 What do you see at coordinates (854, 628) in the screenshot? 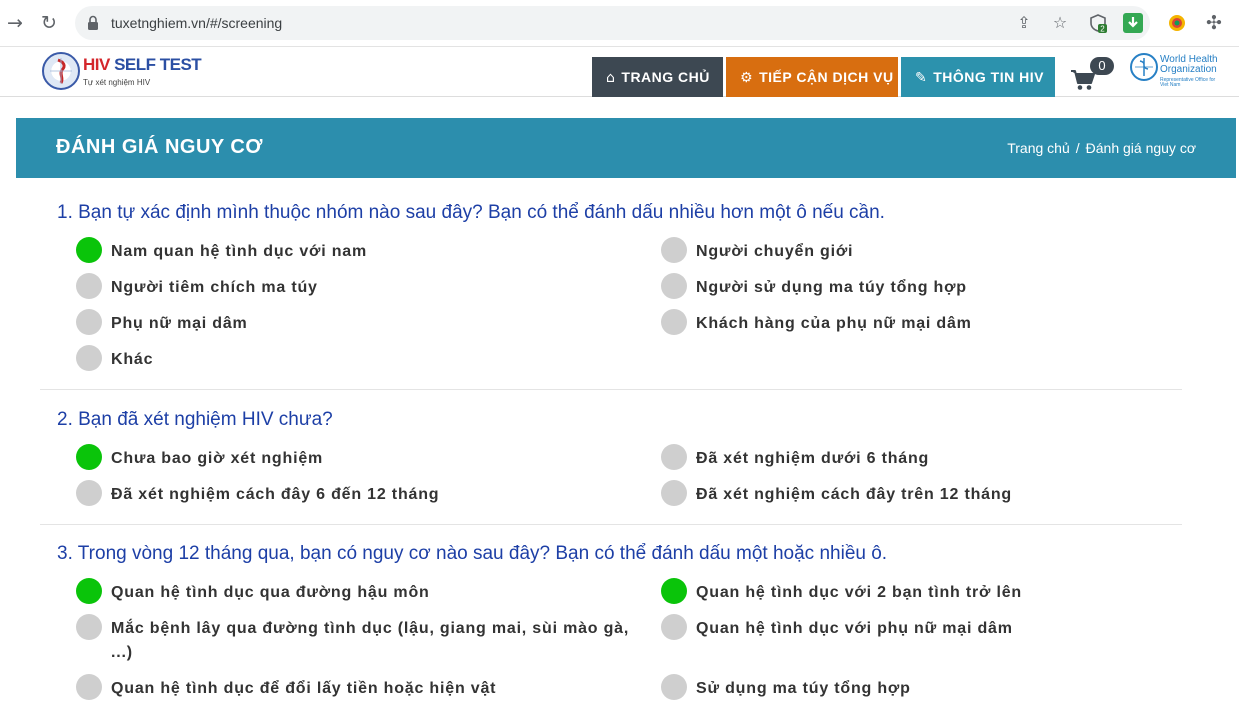
I see `option-label: Quan hệ tình dục với phụ nữ mại dâm` at bounding box center [854, 628].